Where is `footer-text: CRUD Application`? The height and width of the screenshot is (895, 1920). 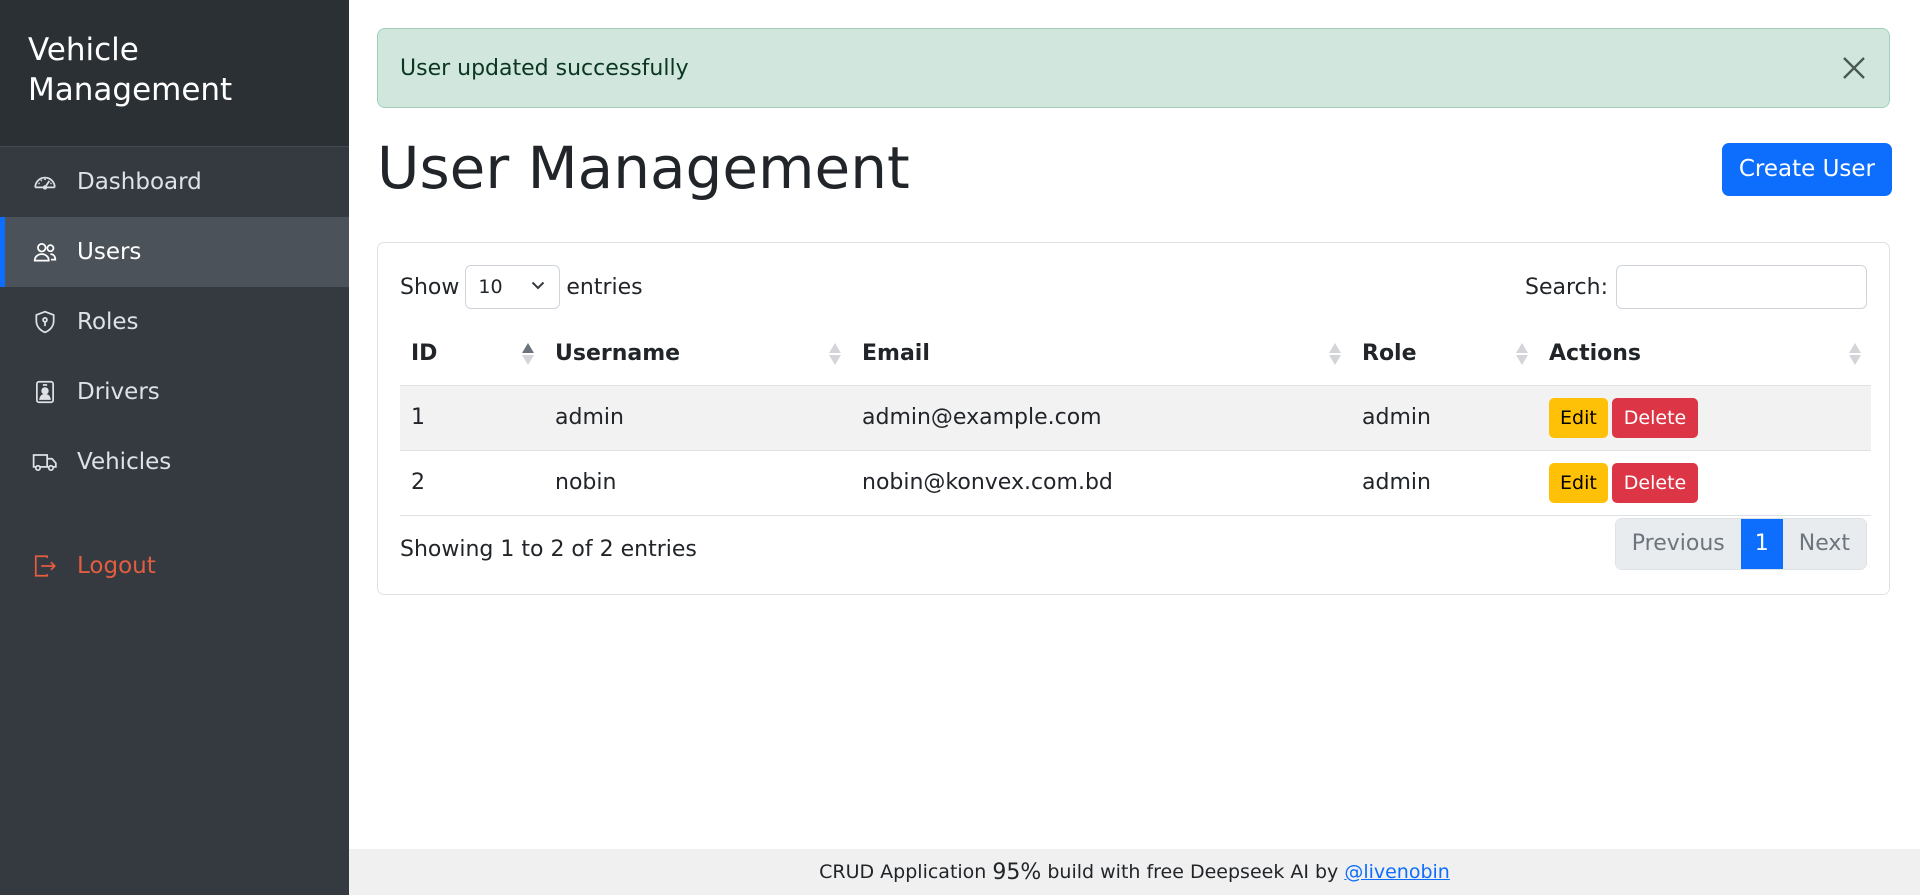
footer-text: CRUD Application is located at coordinates (903, 872).